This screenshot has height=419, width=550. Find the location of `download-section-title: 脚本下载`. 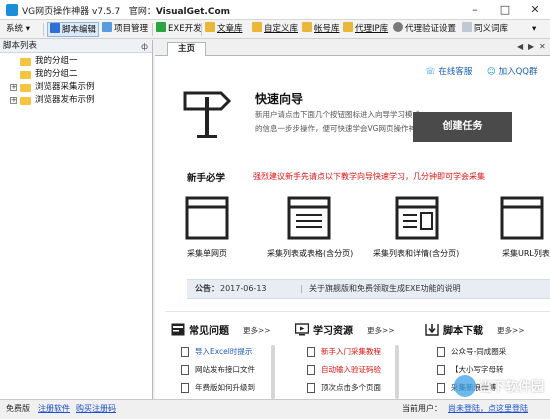

download-section-title: 脚本下载 is located at coordinates (454, 329).